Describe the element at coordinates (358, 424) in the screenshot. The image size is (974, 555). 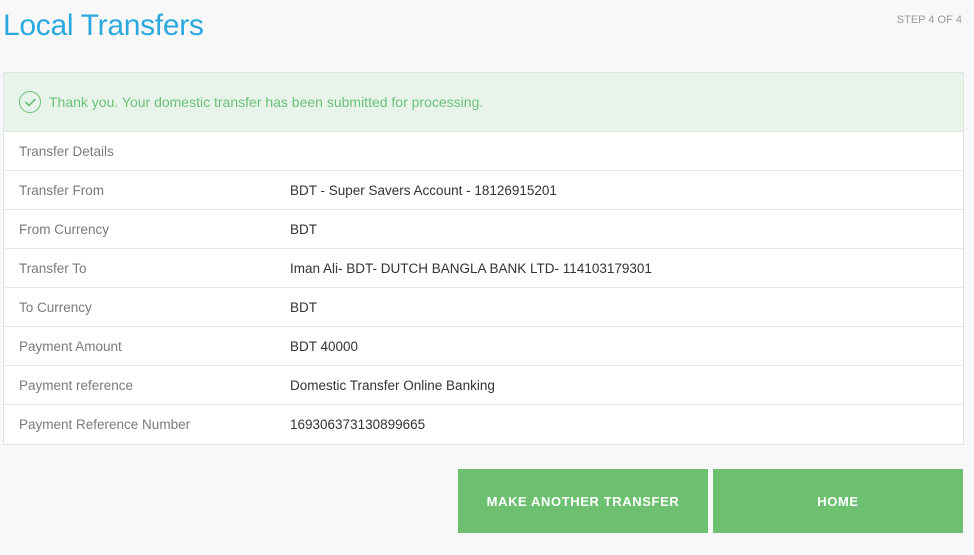
I see `detail-value: 169306373130899665` at that location.